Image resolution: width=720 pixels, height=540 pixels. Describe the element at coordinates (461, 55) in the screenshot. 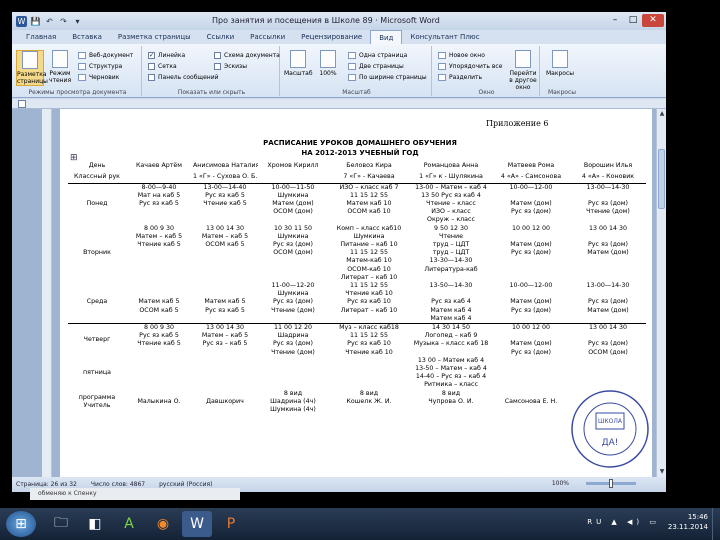

I see `new-window-button: Новое окно` at that location.